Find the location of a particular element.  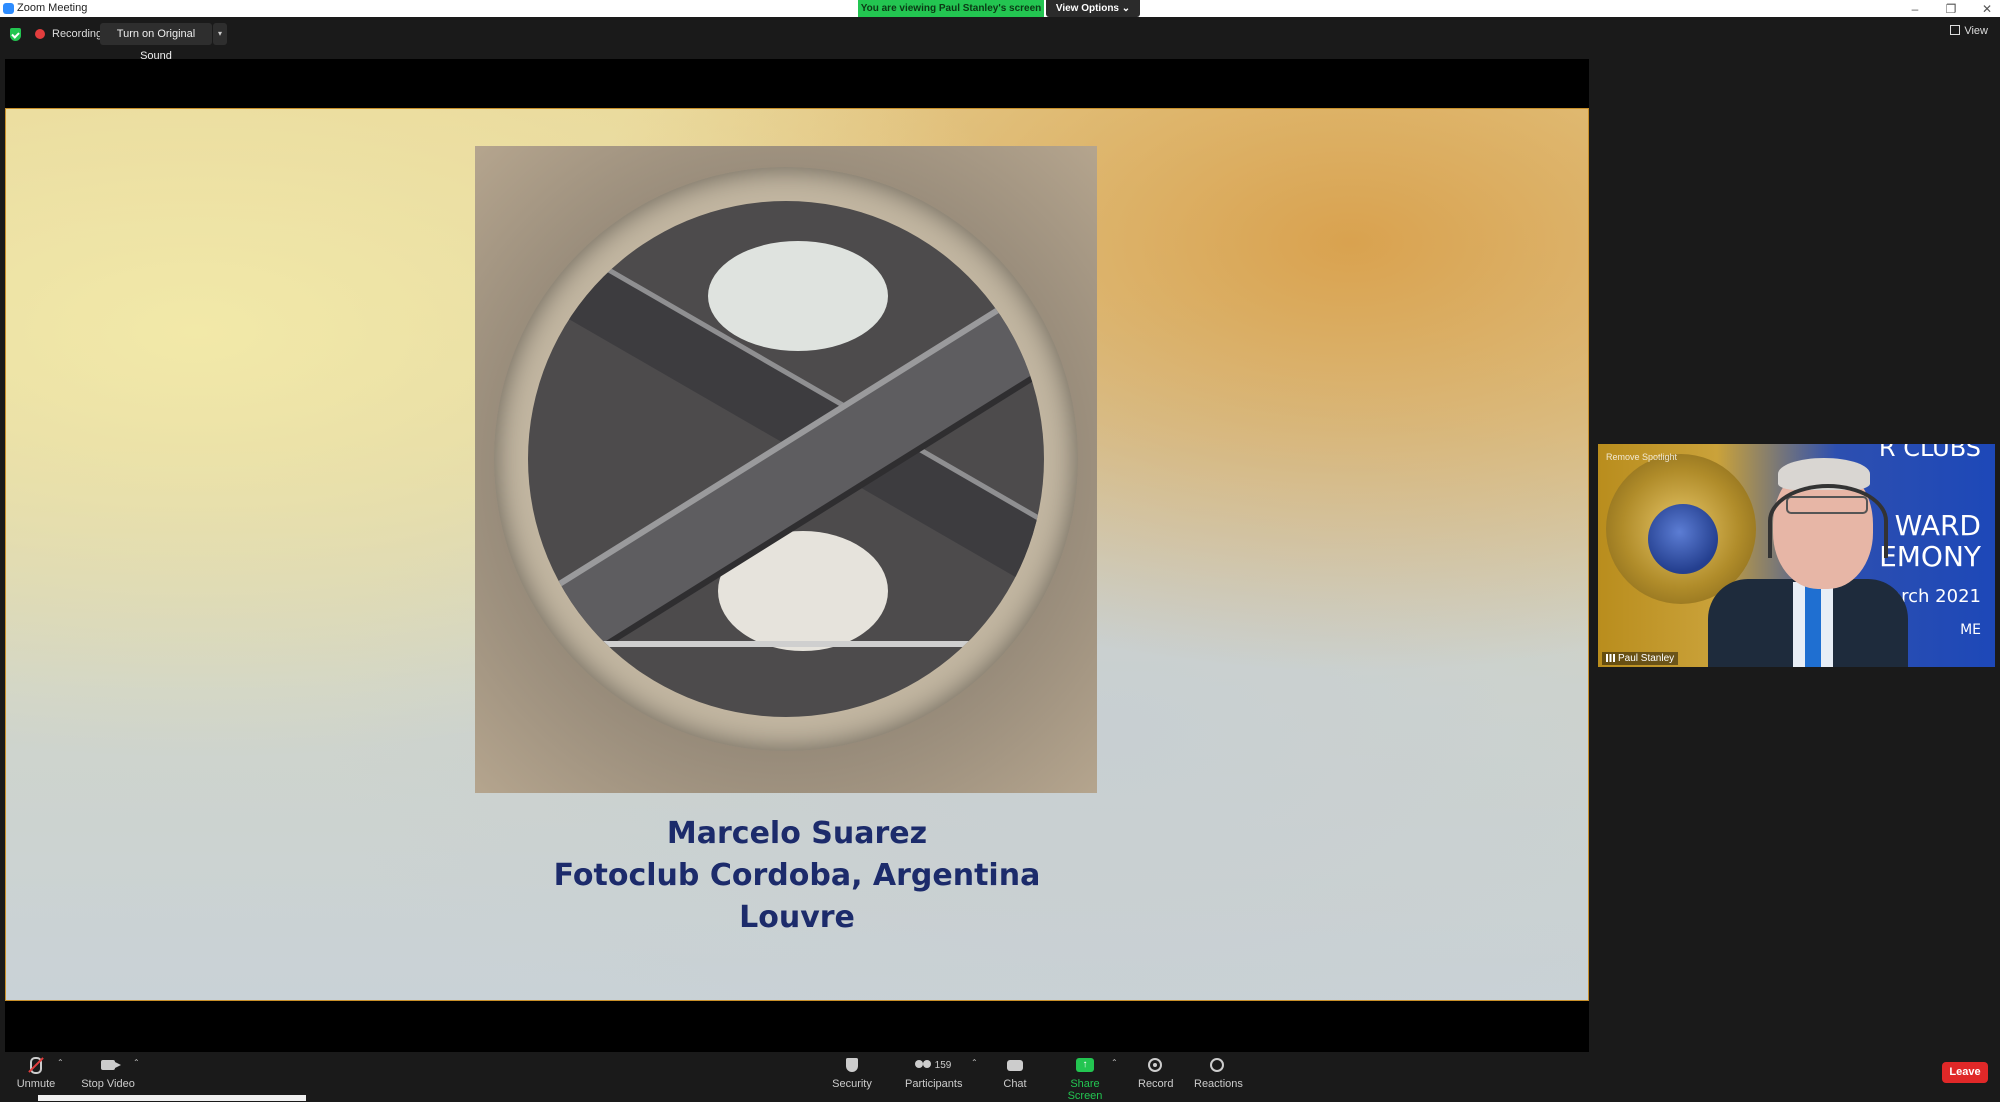

security-shield-icon is located at coordinates (852, 1065).